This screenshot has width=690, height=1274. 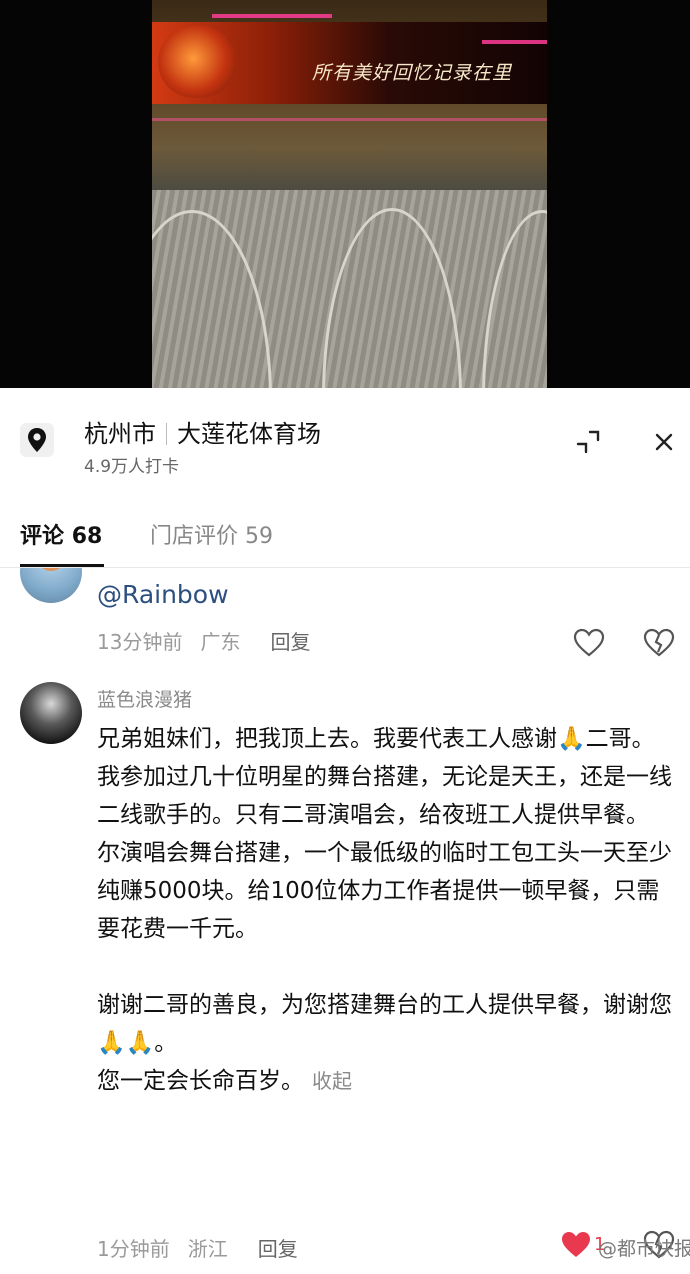 What do you see at coordinates (132, 467) in the screenshot?
I see `checkin-count: 4.9万人打卡` at bounding box center [132, 467].